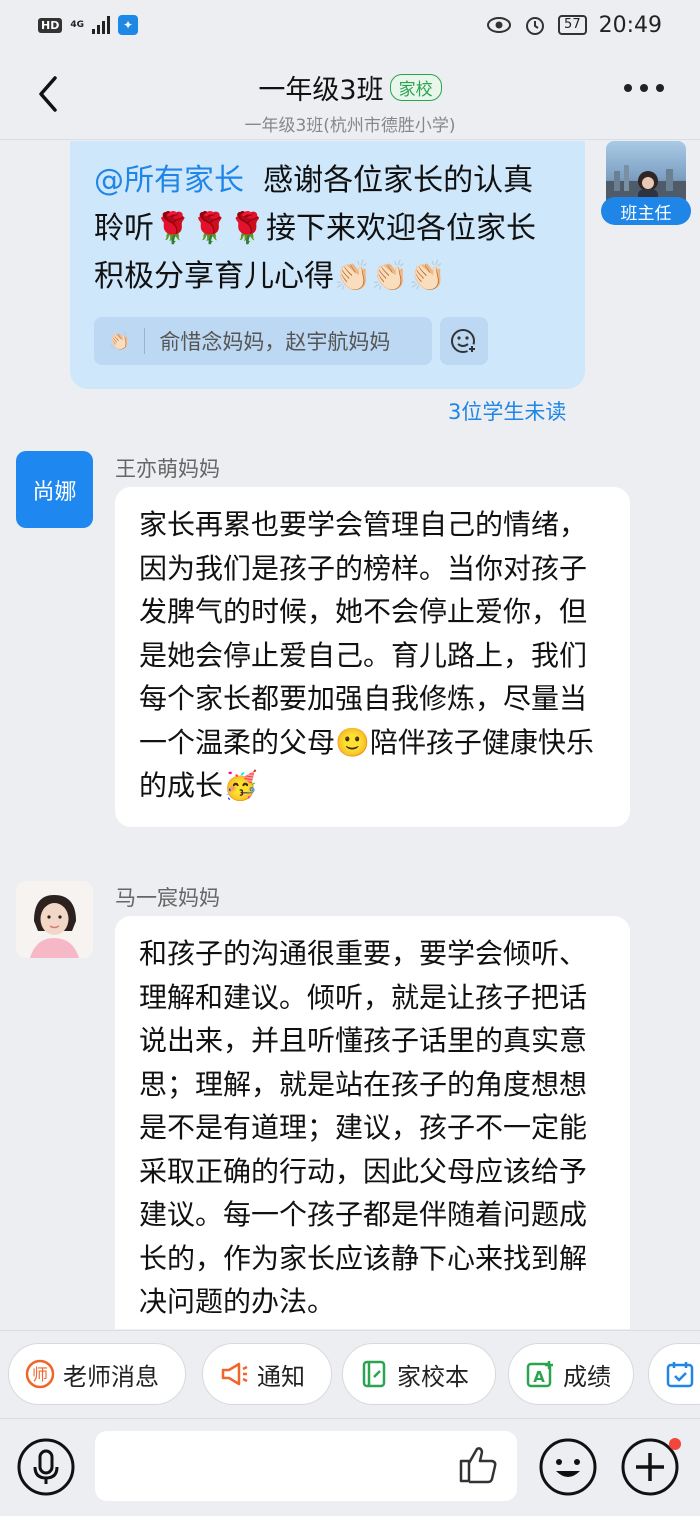  I want to click on microphone-icon, so click(46, 1467).